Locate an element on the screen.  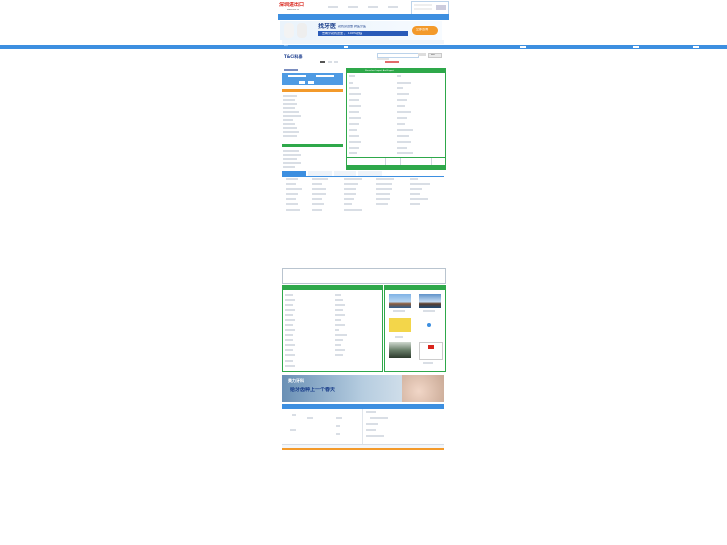
dental-bottom-banner: 美力牙科 给牙齿种上一个春天 is located at coordinates (363, 388).